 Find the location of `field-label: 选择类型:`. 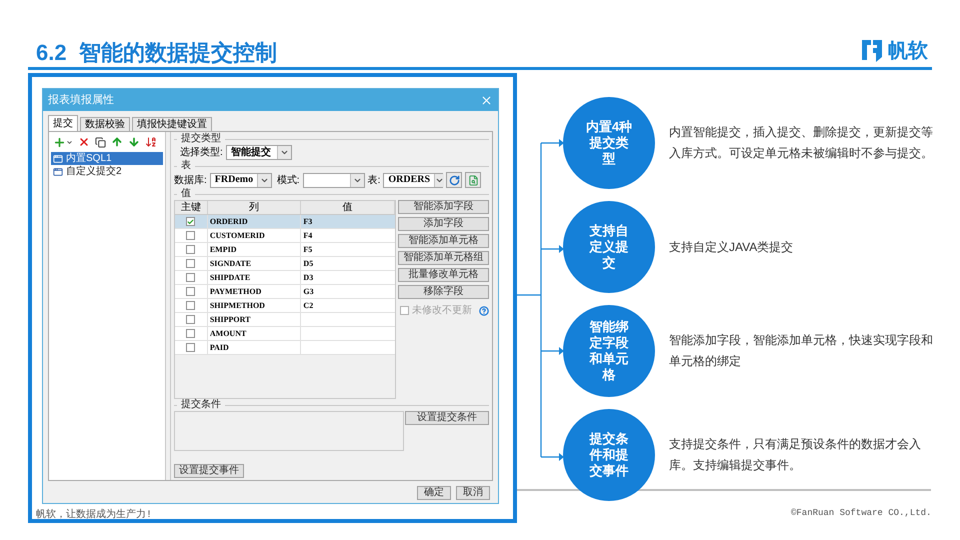

field-label: 选择类型: is located at coordinates (201, 153).